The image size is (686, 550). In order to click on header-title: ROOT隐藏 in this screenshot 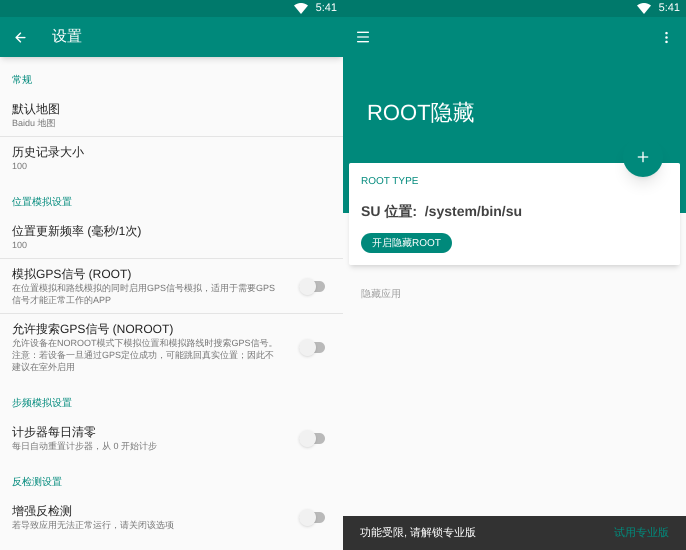, I will do `click(421, 112)`.